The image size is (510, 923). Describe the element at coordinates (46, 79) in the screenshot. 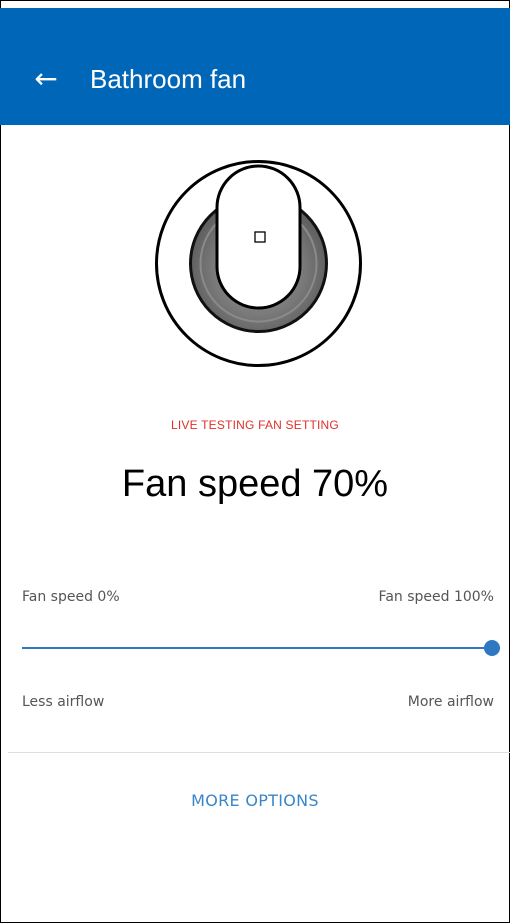

I see `arrow-left-icon: ←` at that location.